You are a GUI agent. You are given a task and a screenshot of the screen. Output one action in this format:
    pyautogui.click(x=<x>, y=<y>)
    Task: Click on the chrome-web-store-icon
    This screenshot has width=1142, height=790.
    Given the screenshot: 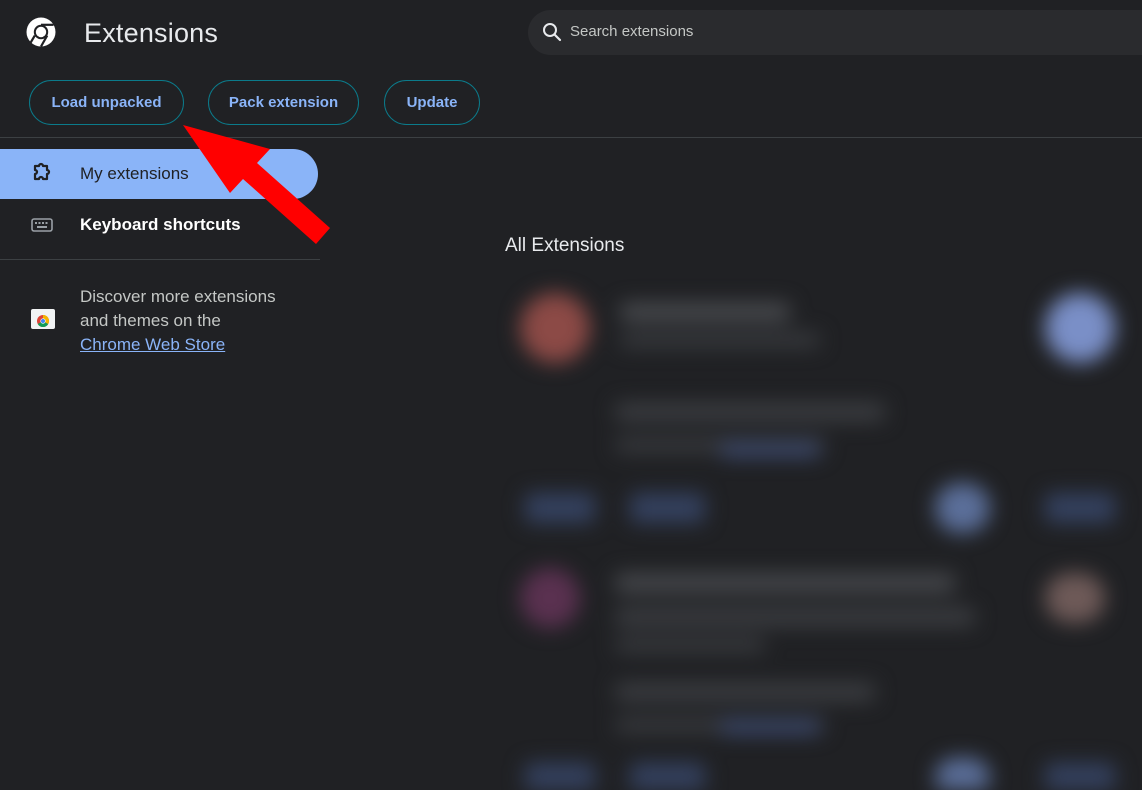 What is the action you would take?
    pyautogui.click(x=43, y=319)
    